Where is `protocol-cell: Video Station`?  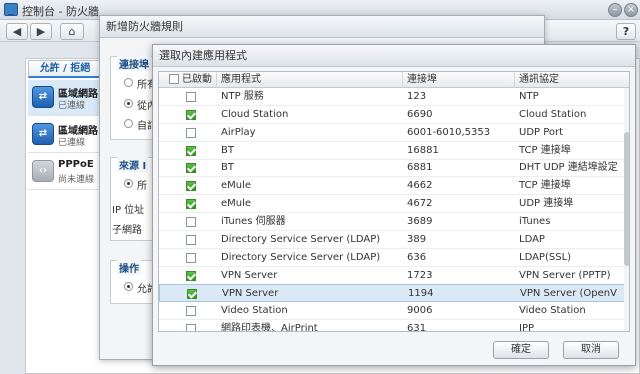
protocol-cell: Video Station is located at coordinates (552, 311).